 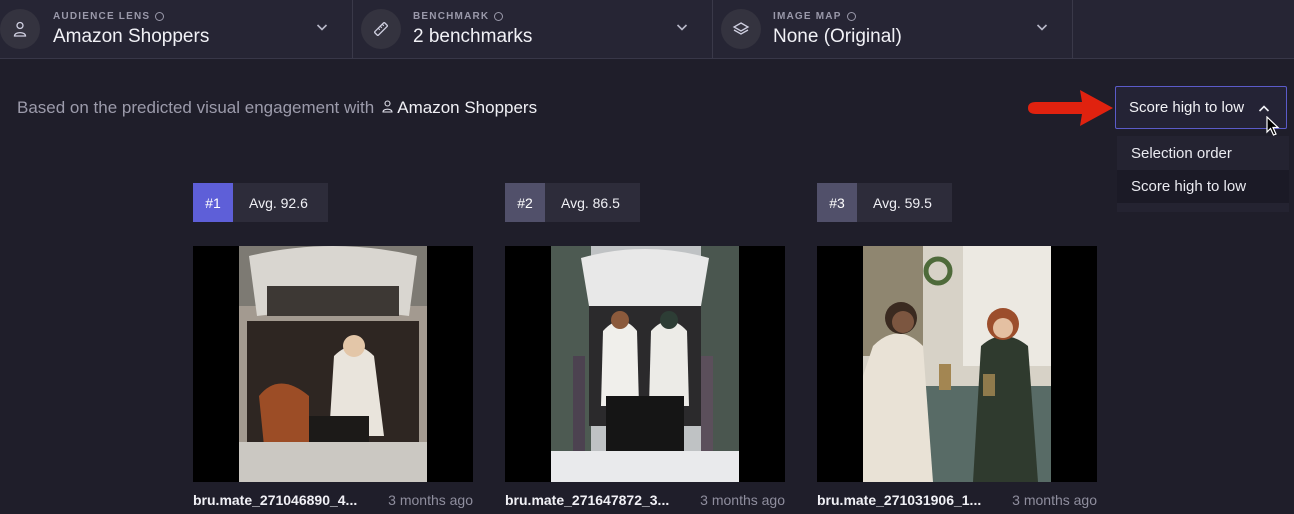 I want to click on image-map-filter: IMAGE MAP None (Original), so click(x=893, y=29).